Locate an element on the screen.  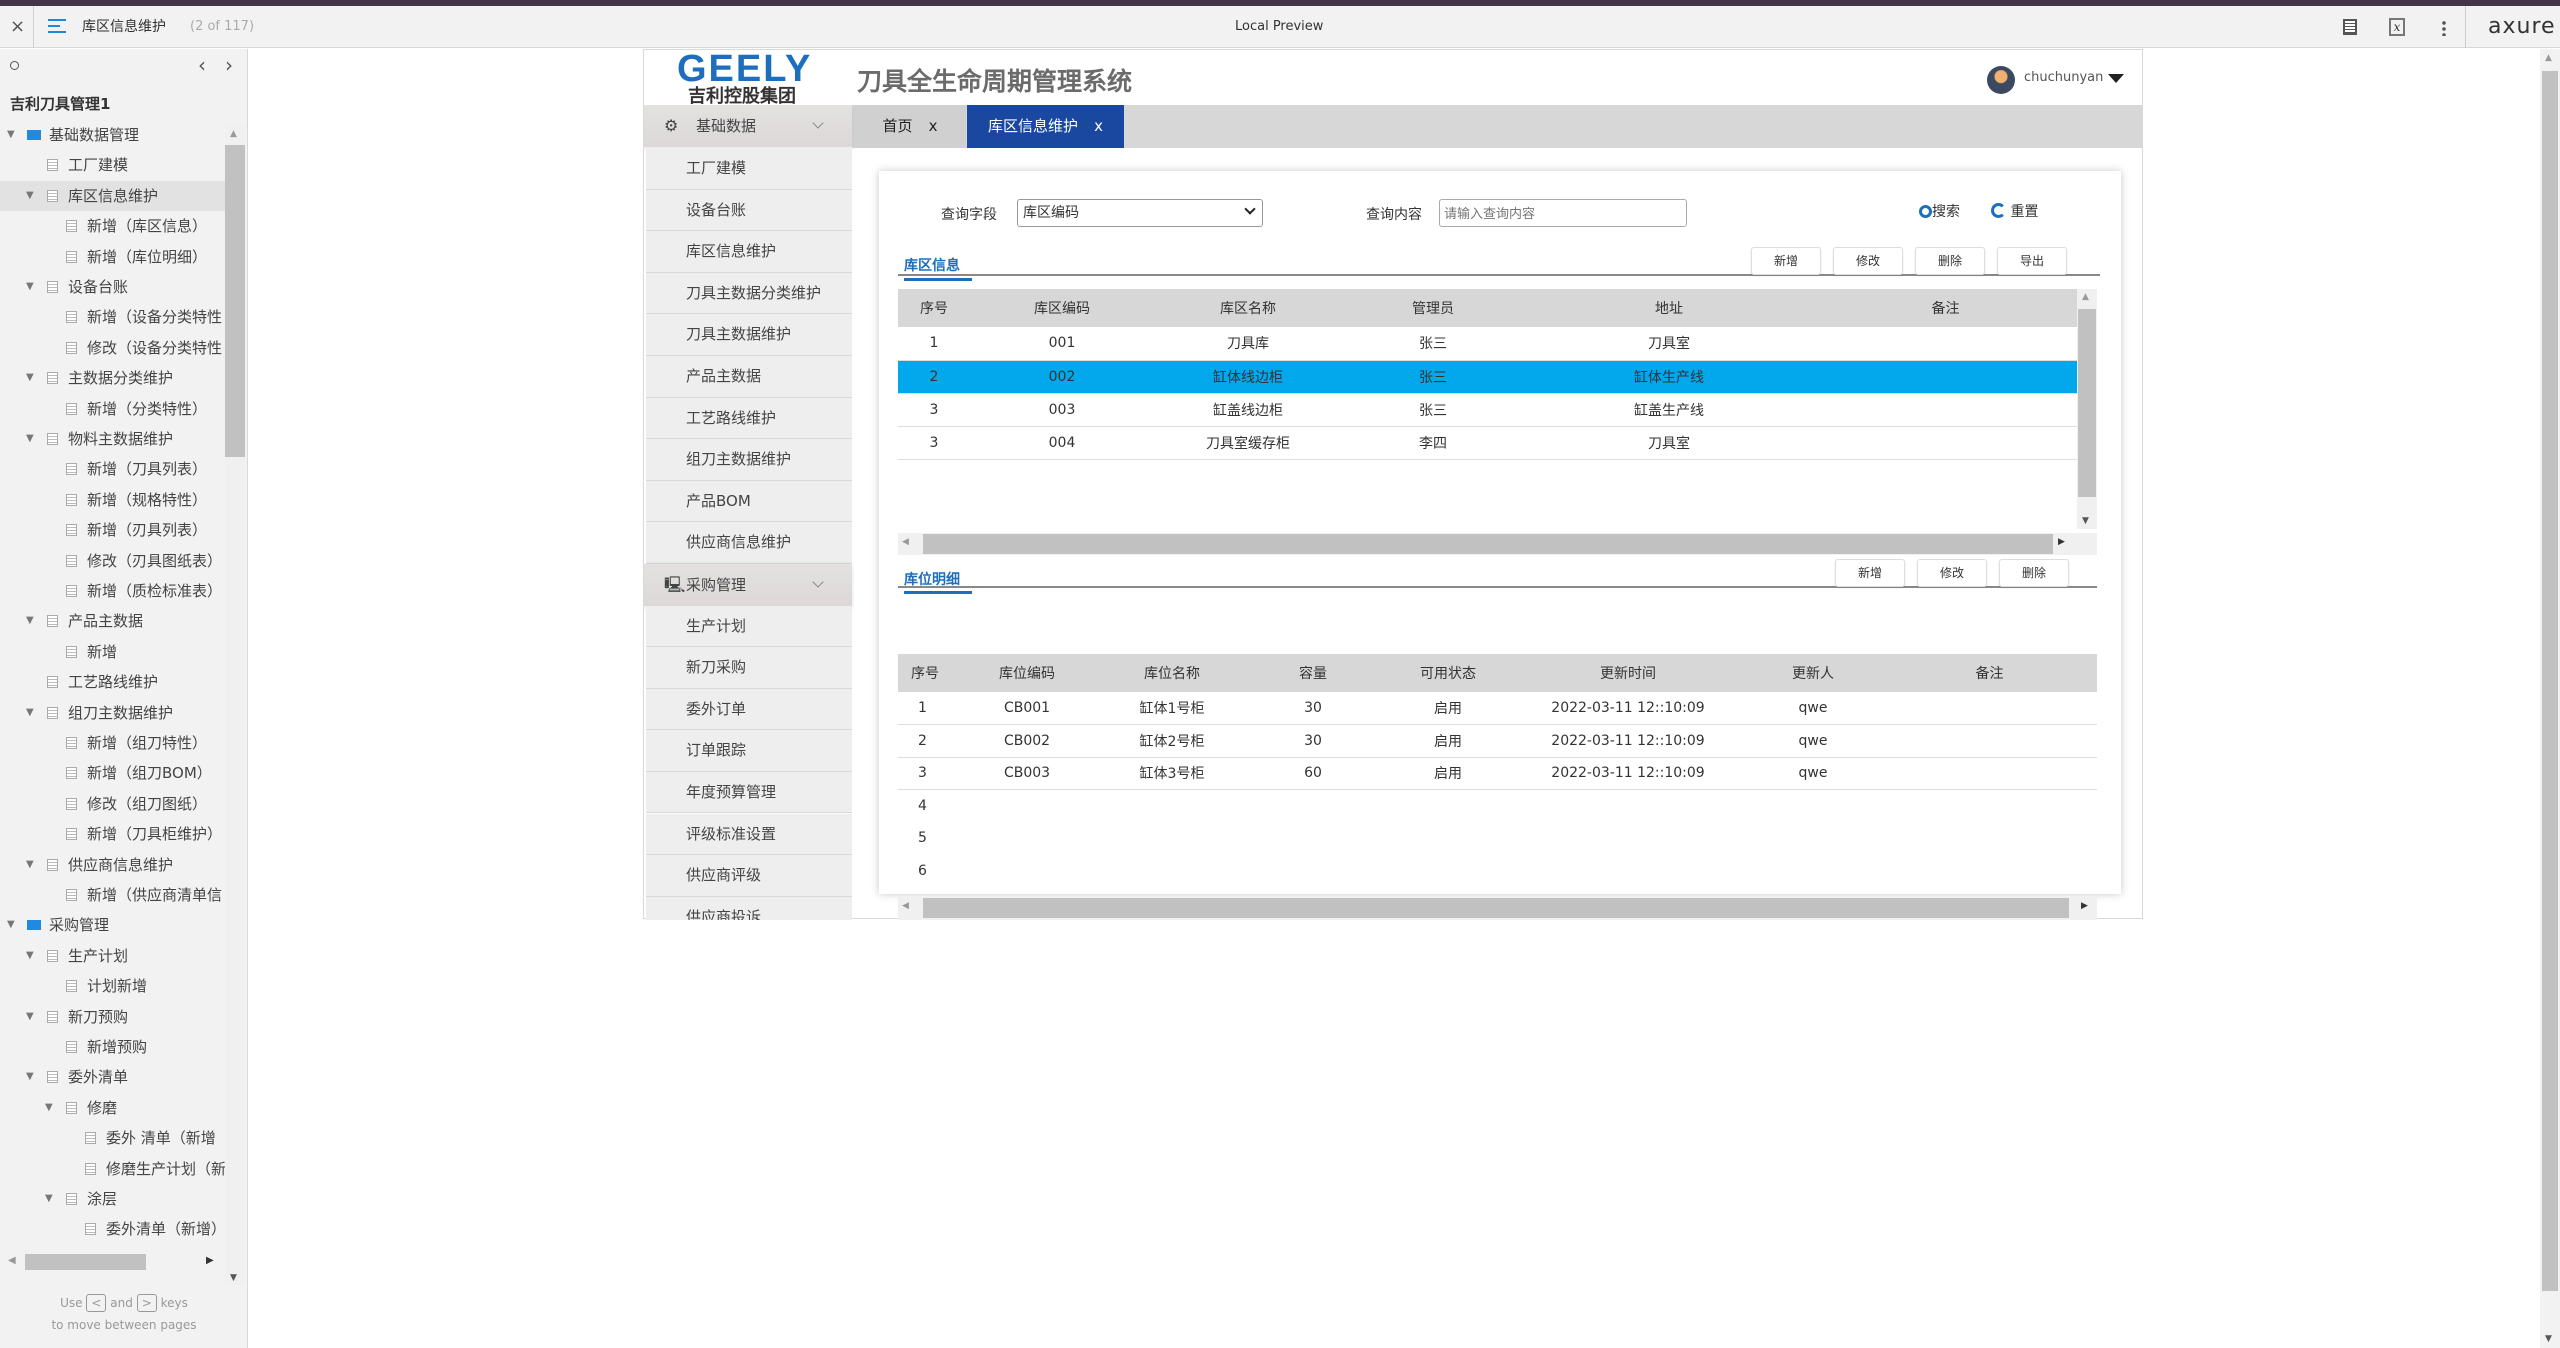
menu-item: 产品主数据 is located at coordinates (749, 377).